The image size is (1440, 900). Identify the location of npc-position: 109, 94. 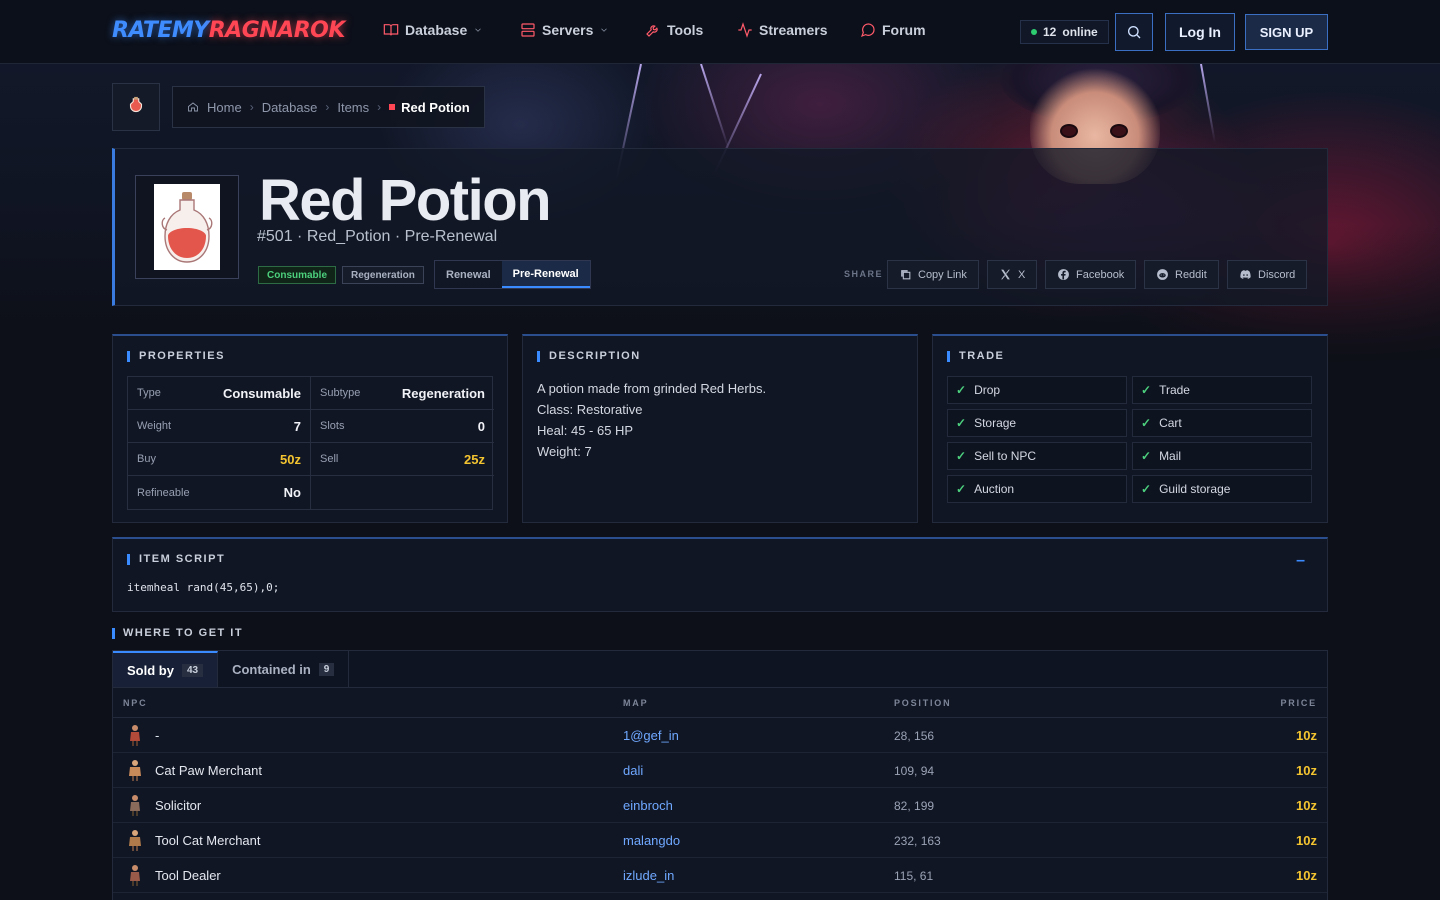
(914, 771).